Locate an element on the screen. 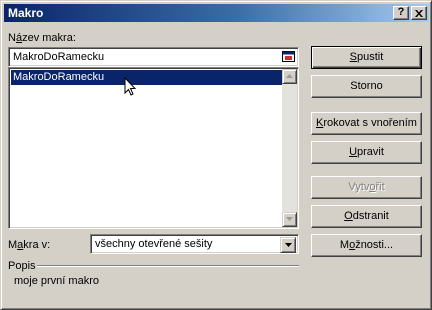 This screenshot has width=432, height=310. close-icon is located at coordinates (419, 13).